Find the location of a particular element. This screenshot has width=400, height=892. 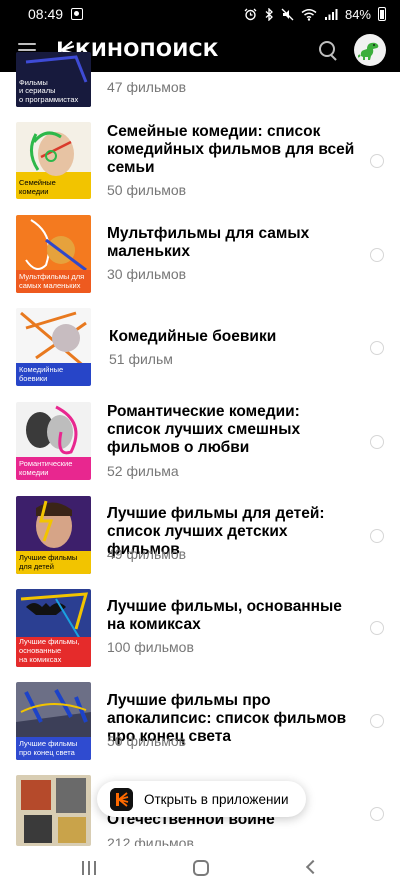

avatar is located at coordinates (370, 50).